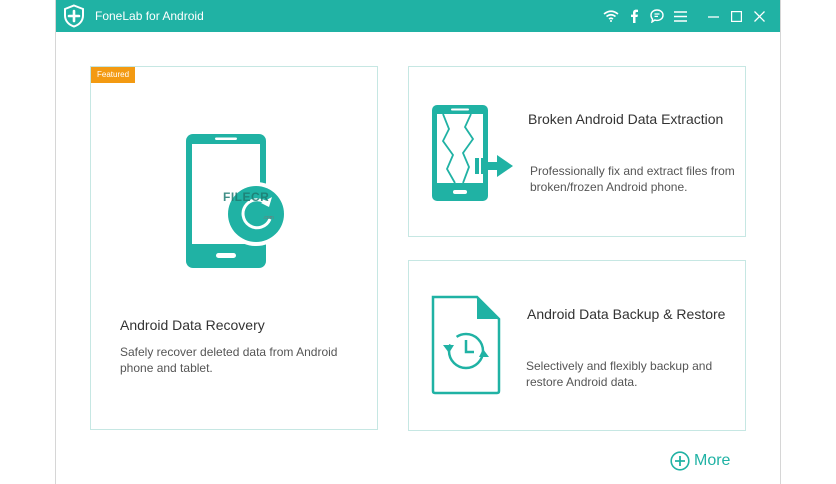 The image size is (836, 484). What do you see at coordinates (680, 461) in the screenshot?
I see `plus-circle-icon` at bounding box center [680, 461].